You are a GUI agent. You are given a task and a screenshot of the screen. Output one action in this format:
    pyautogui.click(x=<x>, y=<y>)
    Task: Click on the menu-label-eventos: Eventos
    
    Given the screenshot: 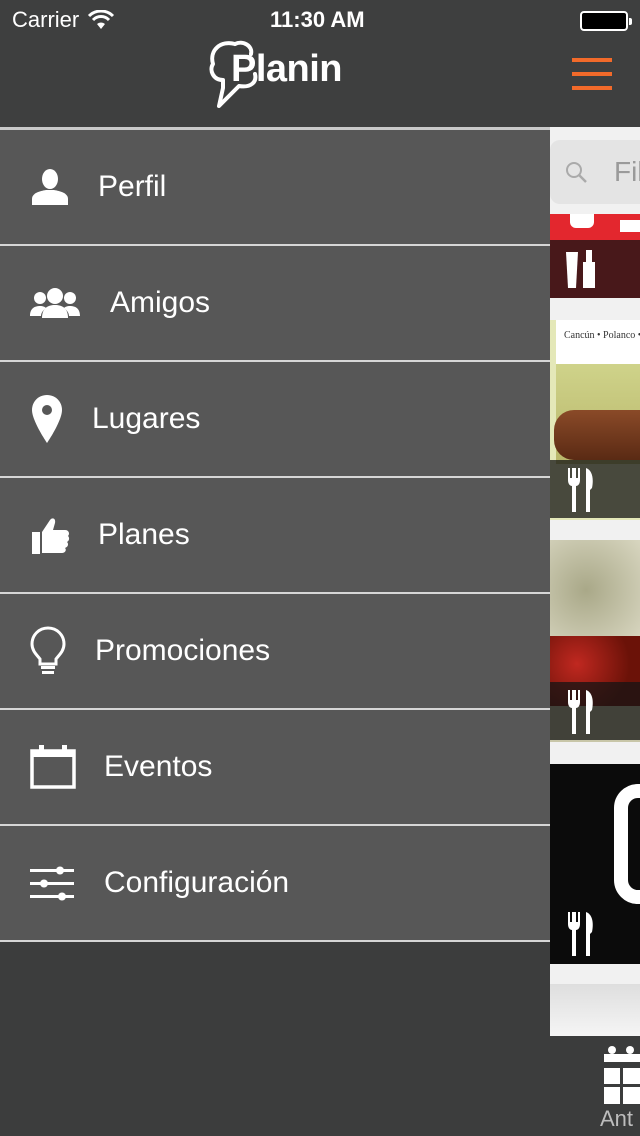 What is the action you would take?
    pyautogui.click(x=158, y=766)
    